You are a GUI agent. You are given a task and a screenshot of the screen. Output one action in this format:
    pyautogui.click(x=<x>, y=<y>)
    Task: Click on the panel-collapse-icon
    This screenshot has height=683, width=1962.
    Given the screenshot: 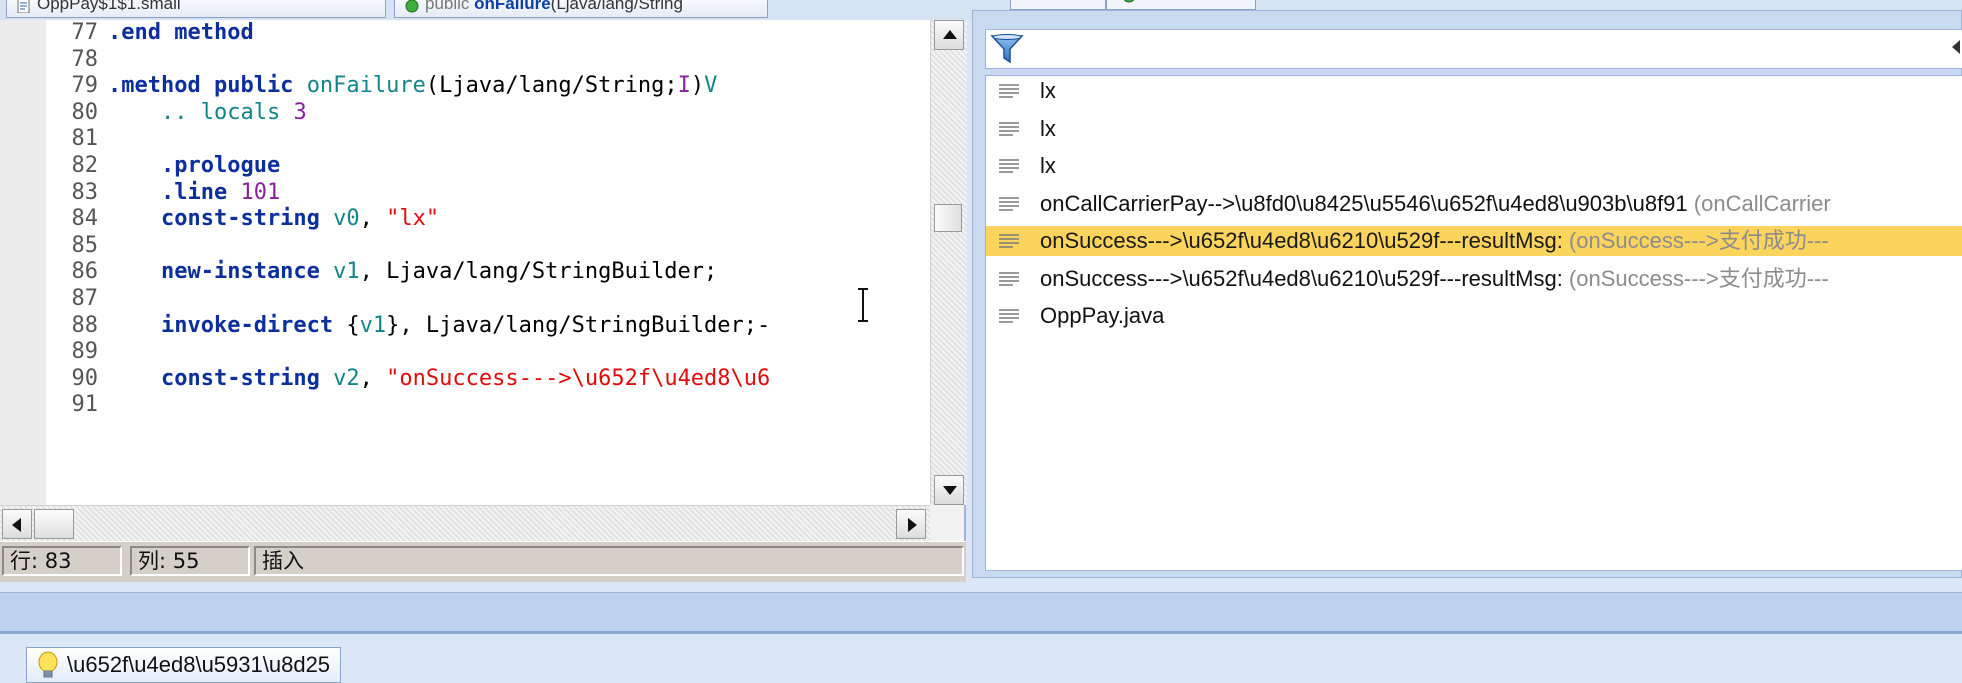 What is the action you would take?
    pyautogui.click(x=1956, y=47)
    